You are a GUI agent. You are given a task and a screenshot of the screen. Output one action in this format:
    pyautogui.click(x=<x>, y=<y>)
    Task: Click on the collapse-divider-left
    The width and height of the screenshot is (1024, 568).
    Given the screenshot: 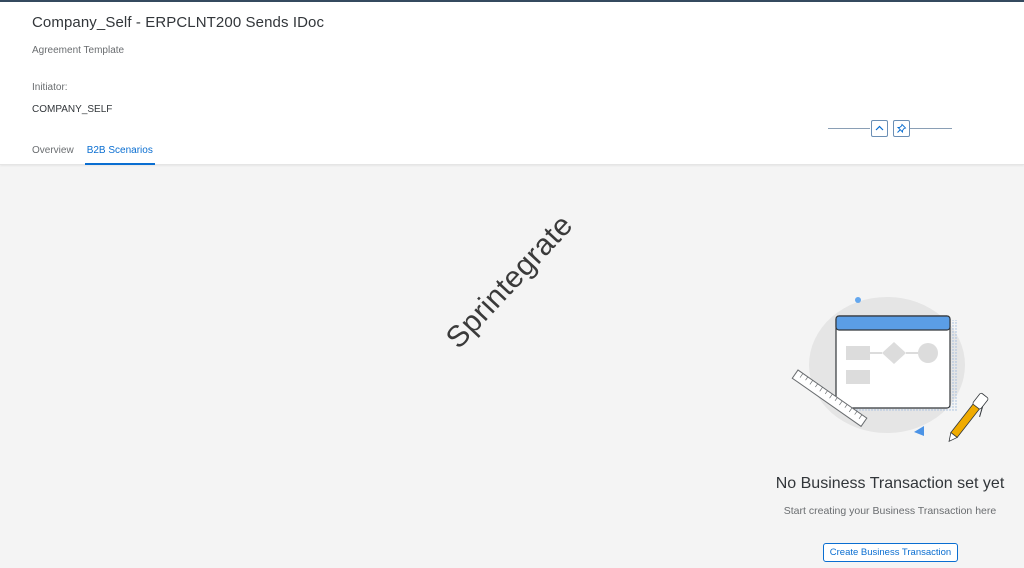 What is the action you would take?
    pyautogui.click(x=849, y=128)
    